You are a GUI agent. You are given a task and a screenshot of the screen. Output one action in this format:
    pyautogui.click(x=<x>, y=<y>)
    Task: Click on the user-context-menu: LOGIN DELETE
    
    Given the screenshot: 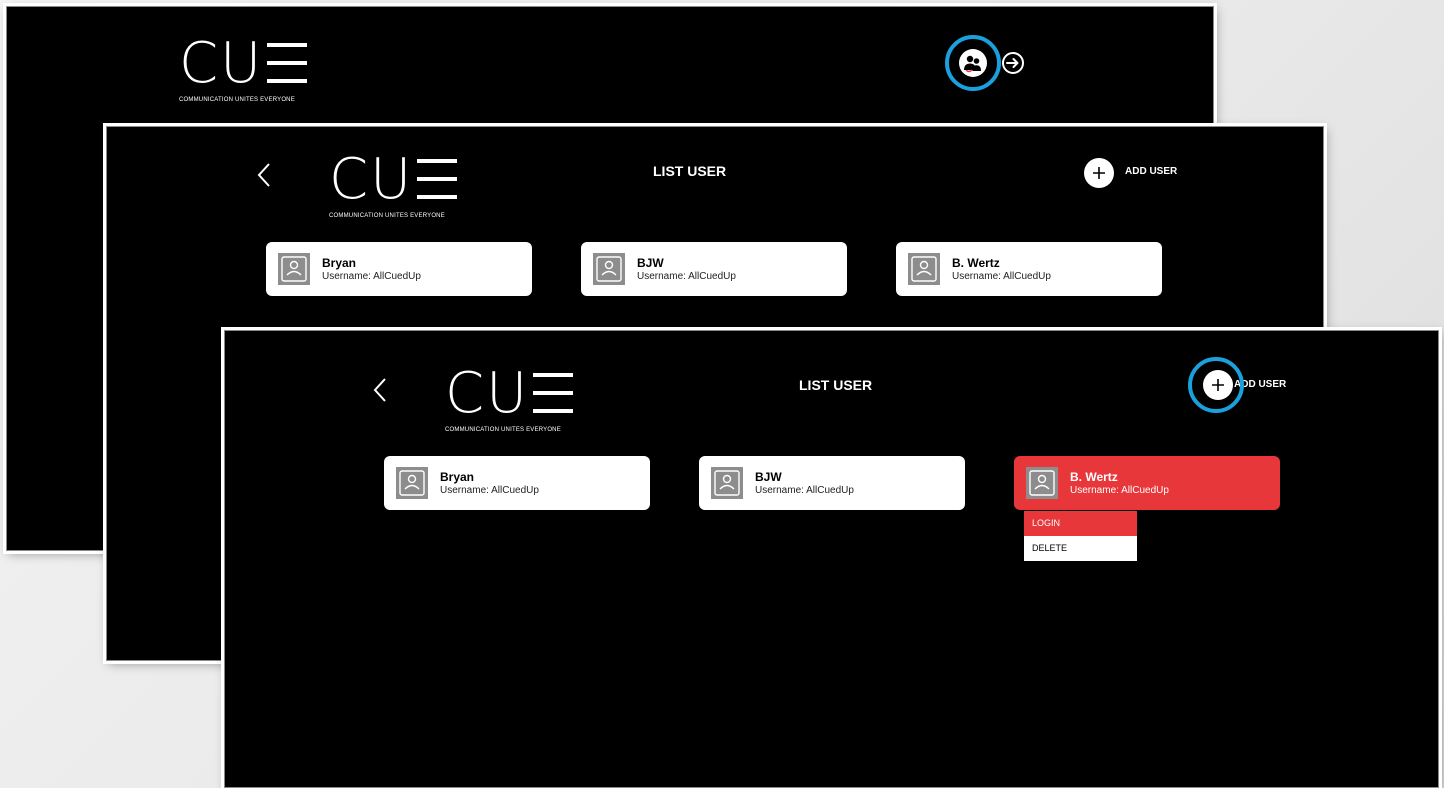 What is the action you would take?
    pyautogui.click(x=1080, y=536)
    